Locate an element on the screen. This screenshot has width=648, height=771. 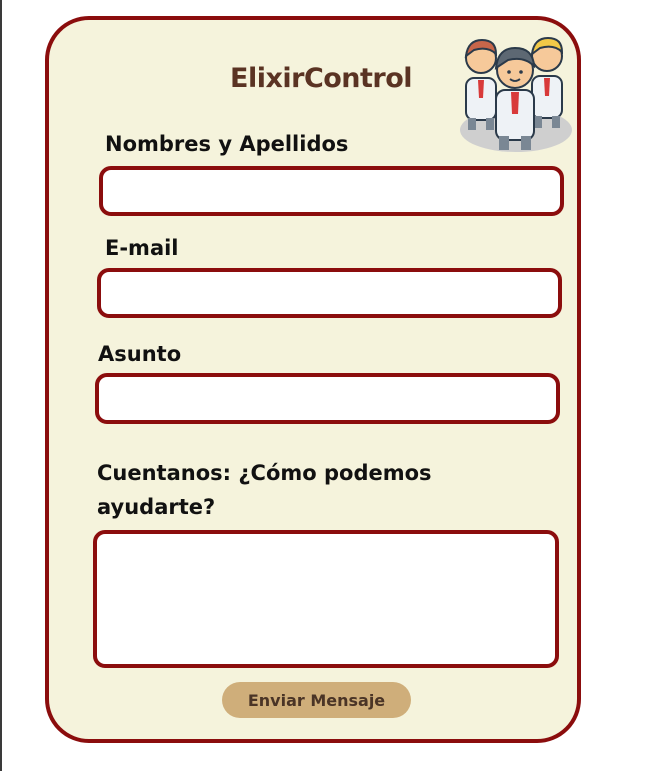
window-left-edge is located at coordinates (1, 385).